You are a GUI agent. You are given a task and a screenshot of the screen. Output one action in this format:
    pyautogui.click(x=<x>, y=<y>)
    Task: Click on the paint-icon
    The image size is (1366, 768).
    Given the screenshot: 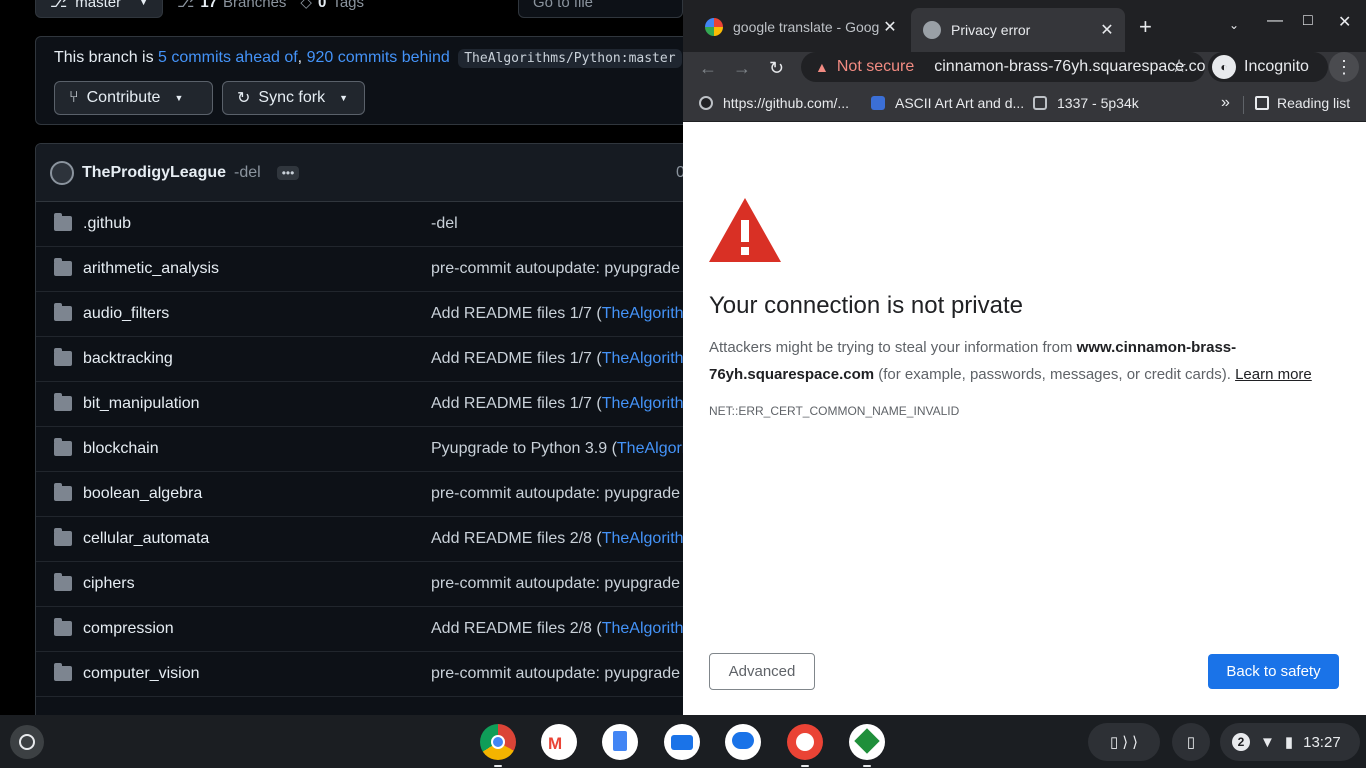 What is the action you would take?
    pyautogui.click(x=805, y=745)
    